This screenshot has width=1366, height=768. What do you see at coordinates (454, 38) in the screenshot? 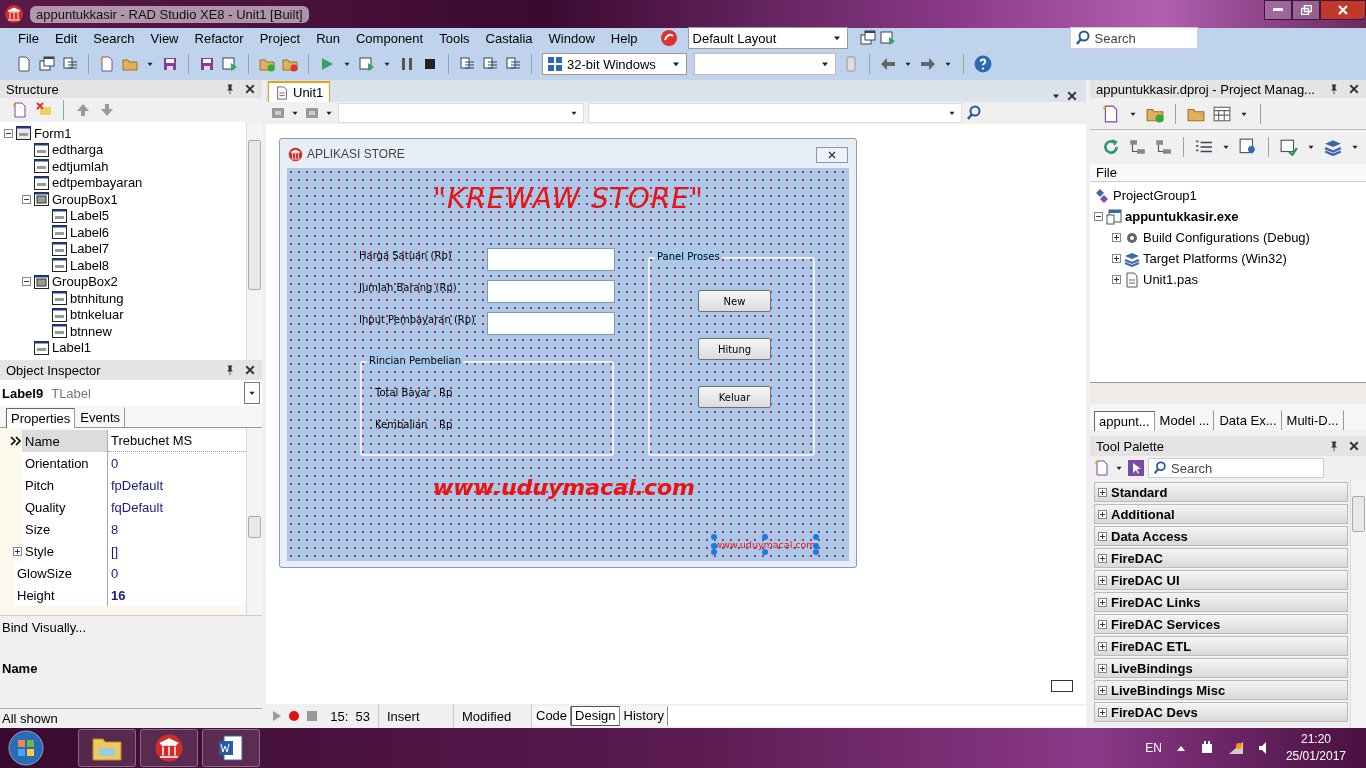
I see `menu-item: Tools` at bounding box center [454, 38].